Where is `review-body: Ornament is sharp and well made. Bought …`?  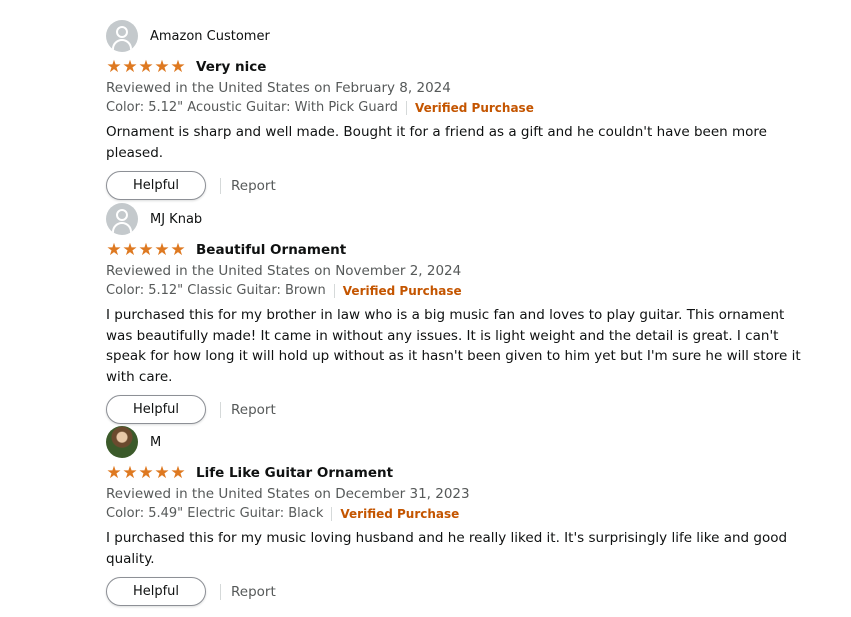 review-body: Ornament is sharp and well made. Bought … is located at coordinates (436, 142).